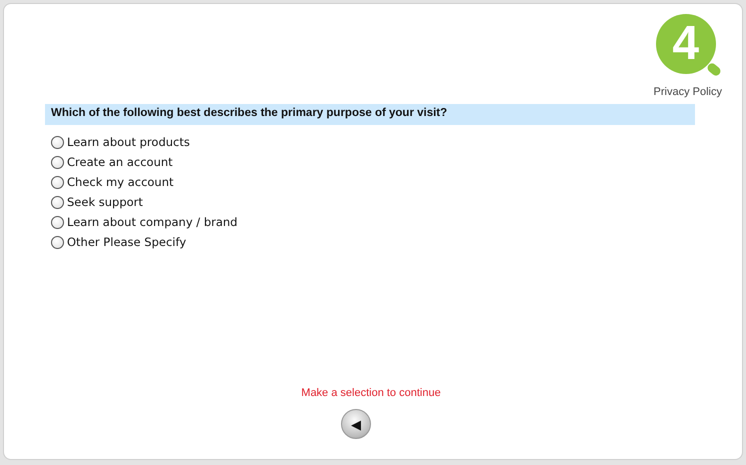 This screenshot has width=746, height=465. Describe the element at coordinates (126, 242) in the screenshot. I see `option-label: Other Please Specify` at that location.